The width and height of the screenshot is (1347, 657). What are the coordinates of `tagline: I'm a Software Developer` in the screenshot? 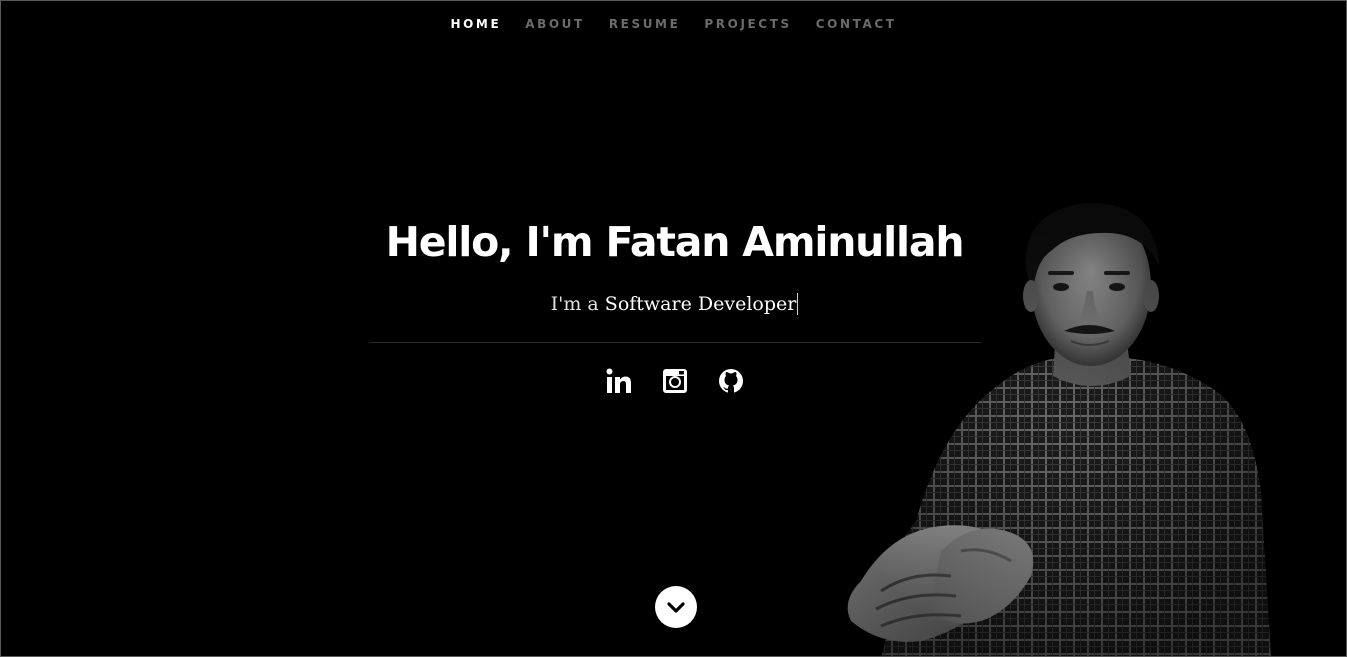 It's located at (673, 304).